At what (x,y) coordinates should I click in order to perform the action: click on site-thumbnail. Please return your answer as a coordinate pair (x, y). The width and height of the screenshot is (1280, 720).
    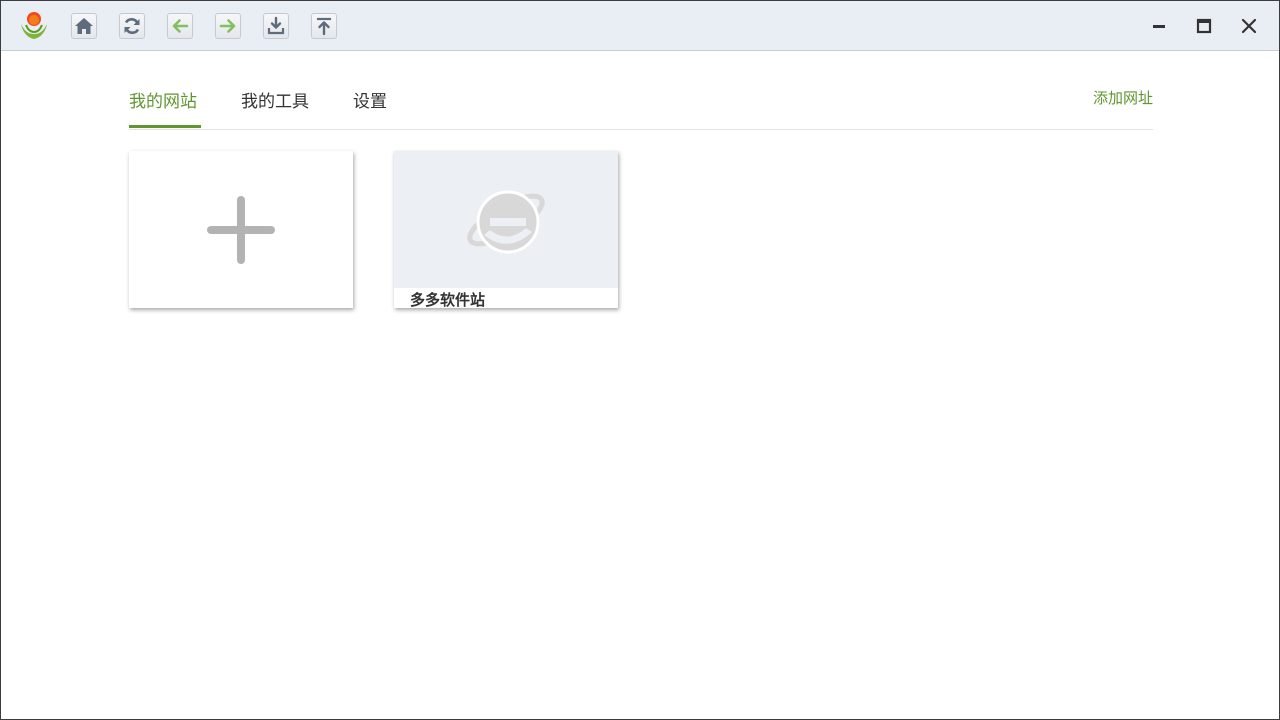
    Looking at the image, I should click on (506, 219).